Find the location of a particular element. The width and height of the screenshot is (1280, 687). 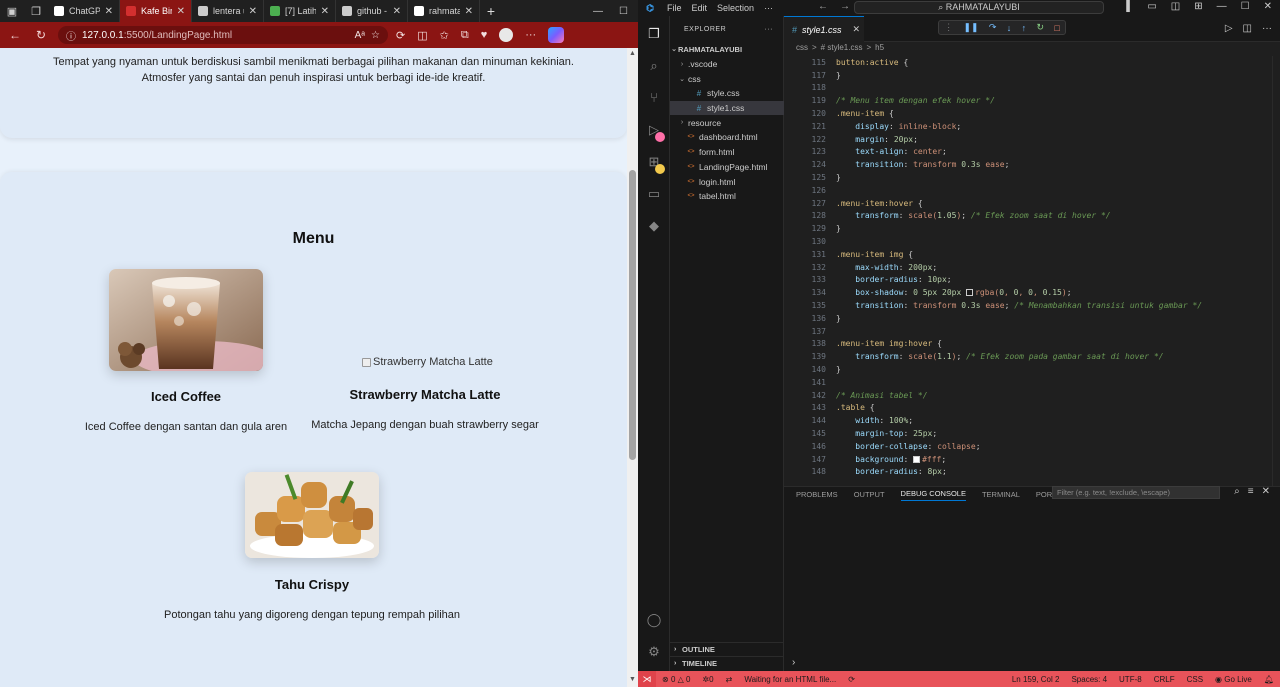

live-share-icon: ⇄ is located at coordinates (729, 679).